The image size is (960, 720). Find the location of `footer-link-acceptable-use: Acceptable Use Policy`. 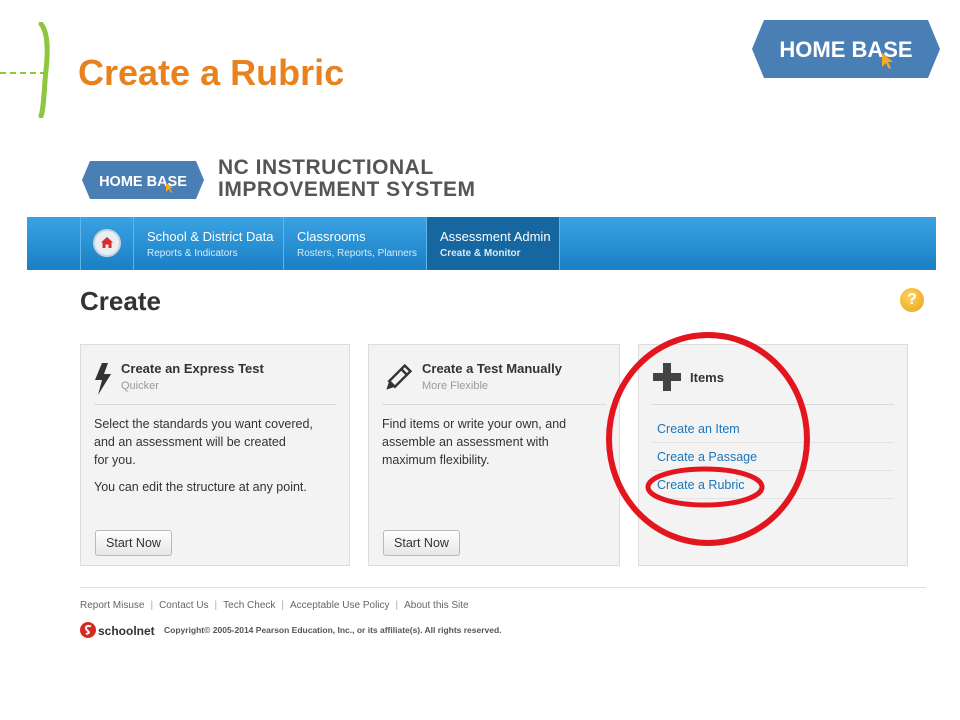

footer-link-acceptable-use: Acceptable Use Policy is located at coordinates (340, 605).